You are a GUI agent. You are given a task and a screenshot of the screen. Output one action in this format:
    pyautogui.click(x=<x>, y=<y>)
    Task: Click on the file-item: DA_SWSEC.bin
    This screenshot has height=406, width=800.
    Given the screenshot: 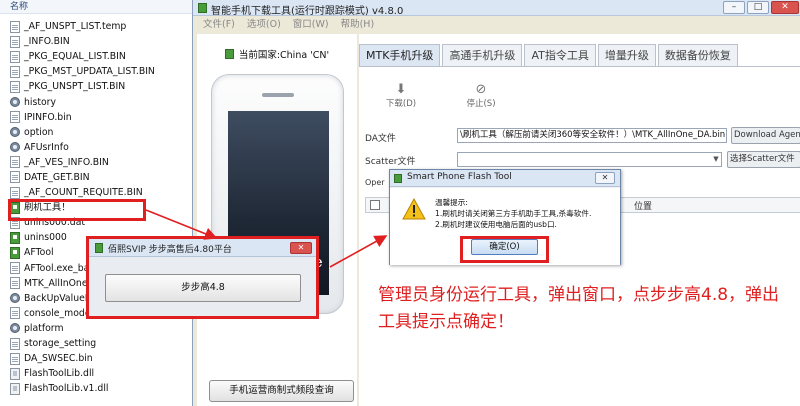 What is the action you would take?
    pyautogui.click(x=102, y=358)
    